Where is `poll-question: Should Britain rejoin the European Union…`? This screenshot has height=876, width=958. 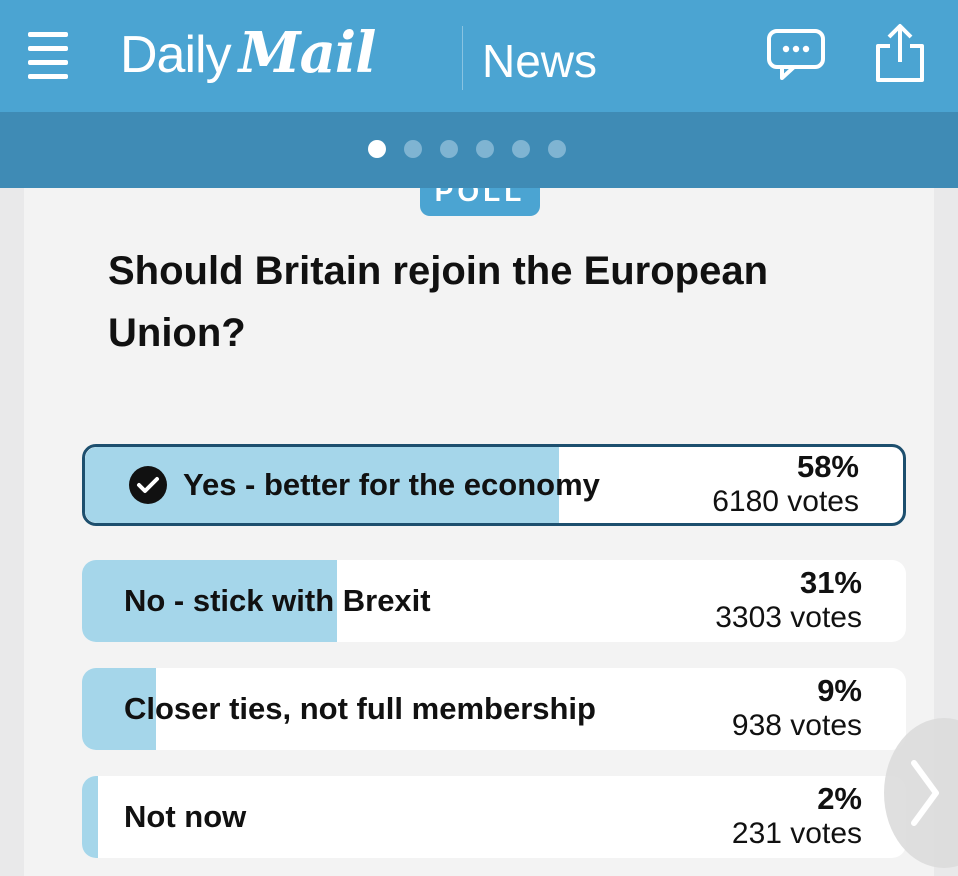
poll-question: Should Britain rejoin the European Union… is located at coordinates (438, 302).